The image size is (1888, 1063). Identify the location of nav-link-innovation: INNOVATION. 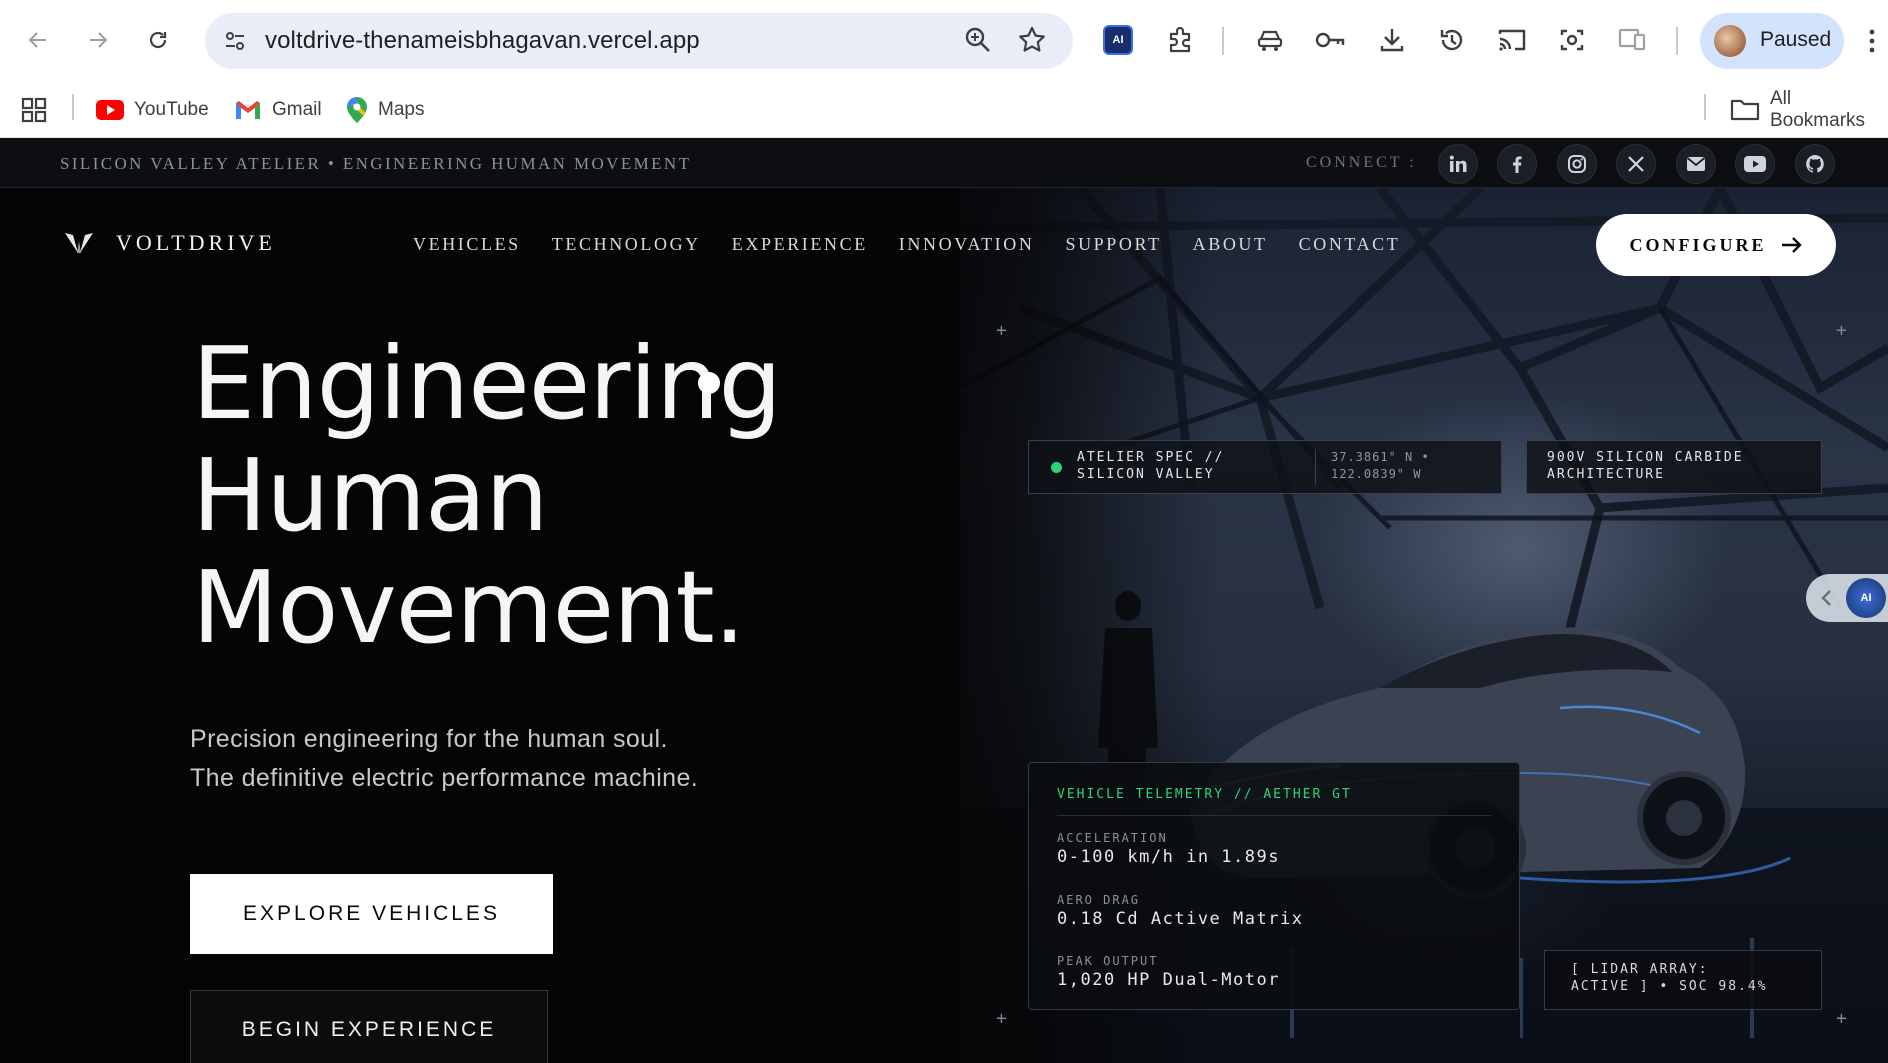
(967, 244).